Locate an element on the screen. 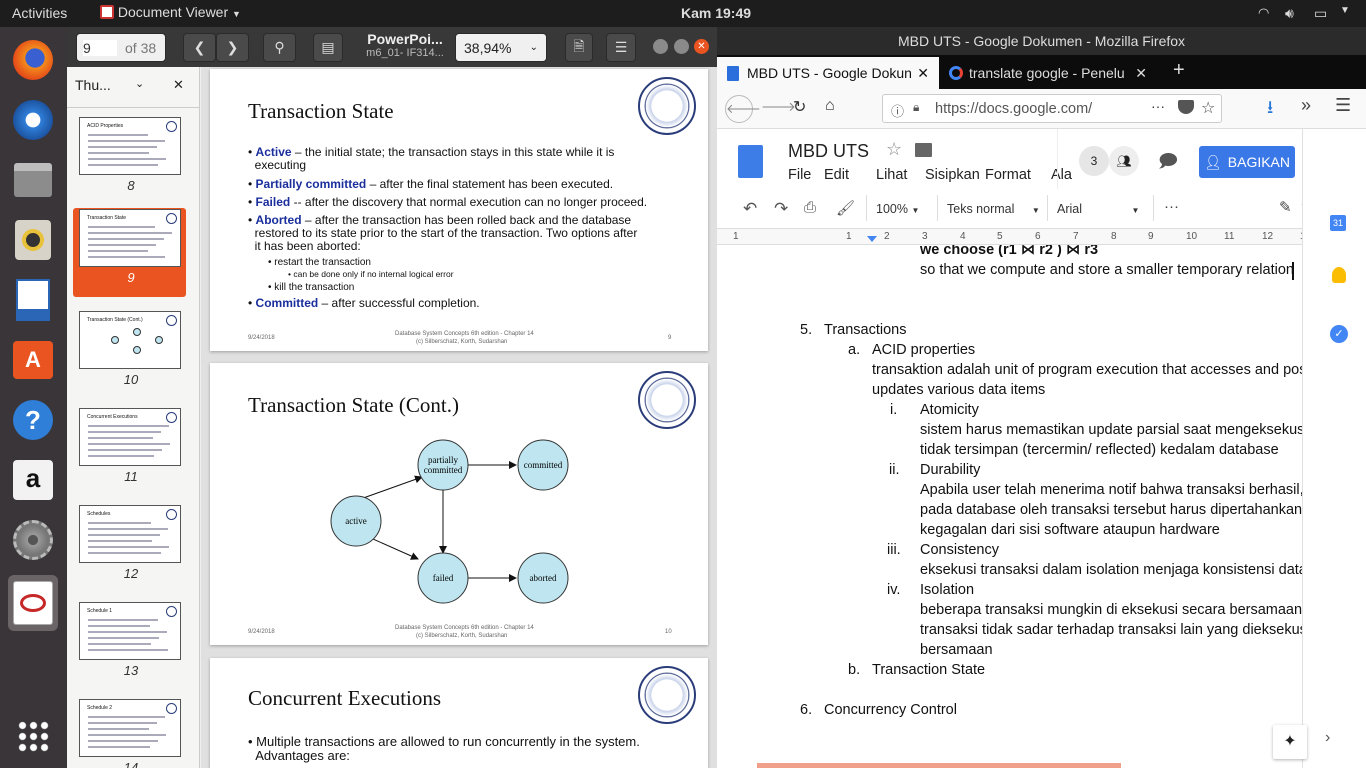 The image size is (1366, 768). ruler-tick-label: 10 is located at coordinates (1192, 236).